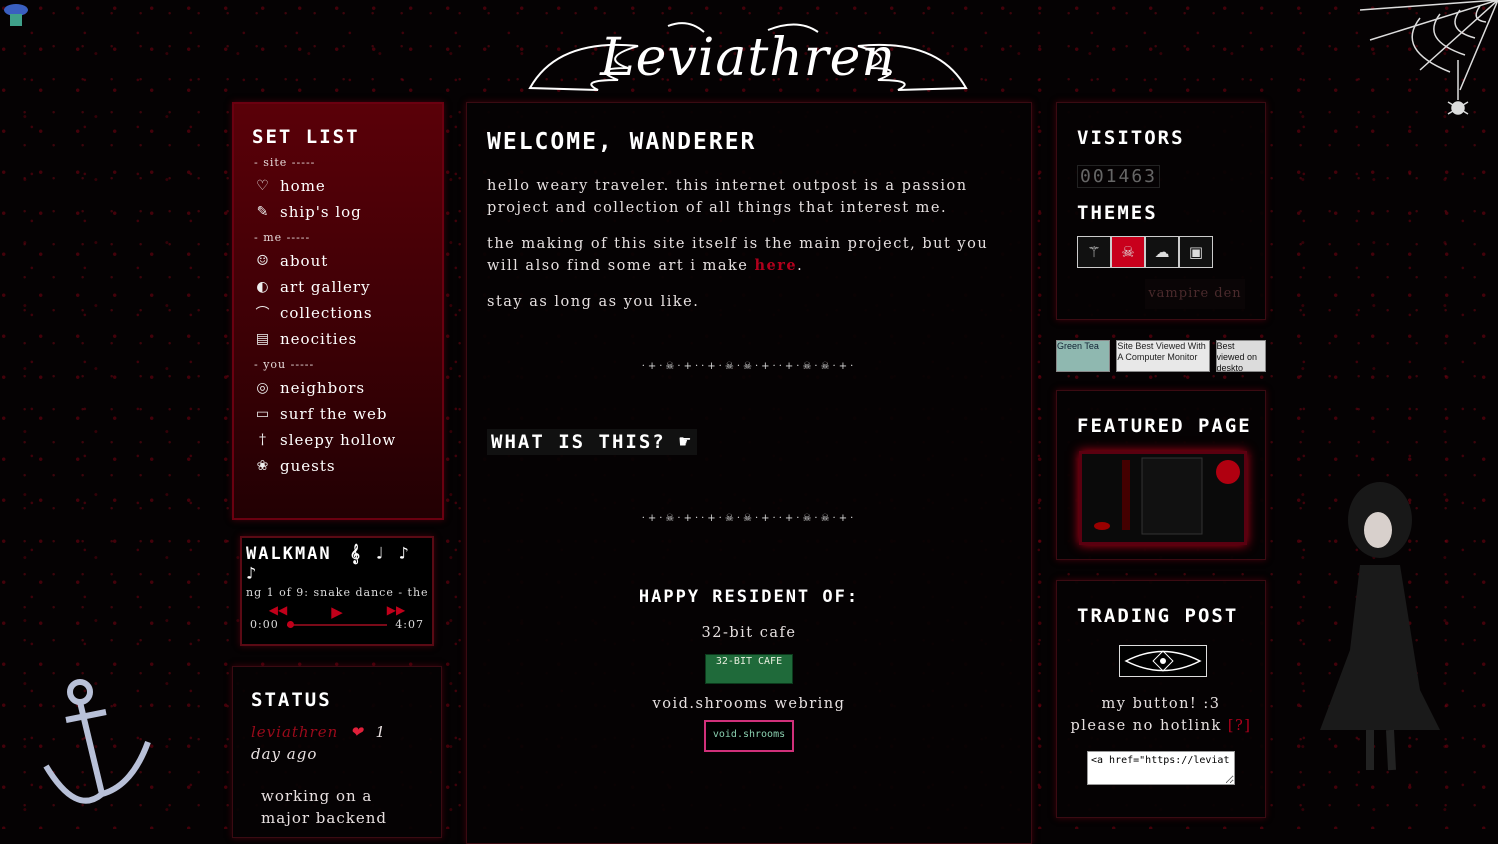  I want to click on theme-option-wand-icon: ⚚, so click(1094, 252).